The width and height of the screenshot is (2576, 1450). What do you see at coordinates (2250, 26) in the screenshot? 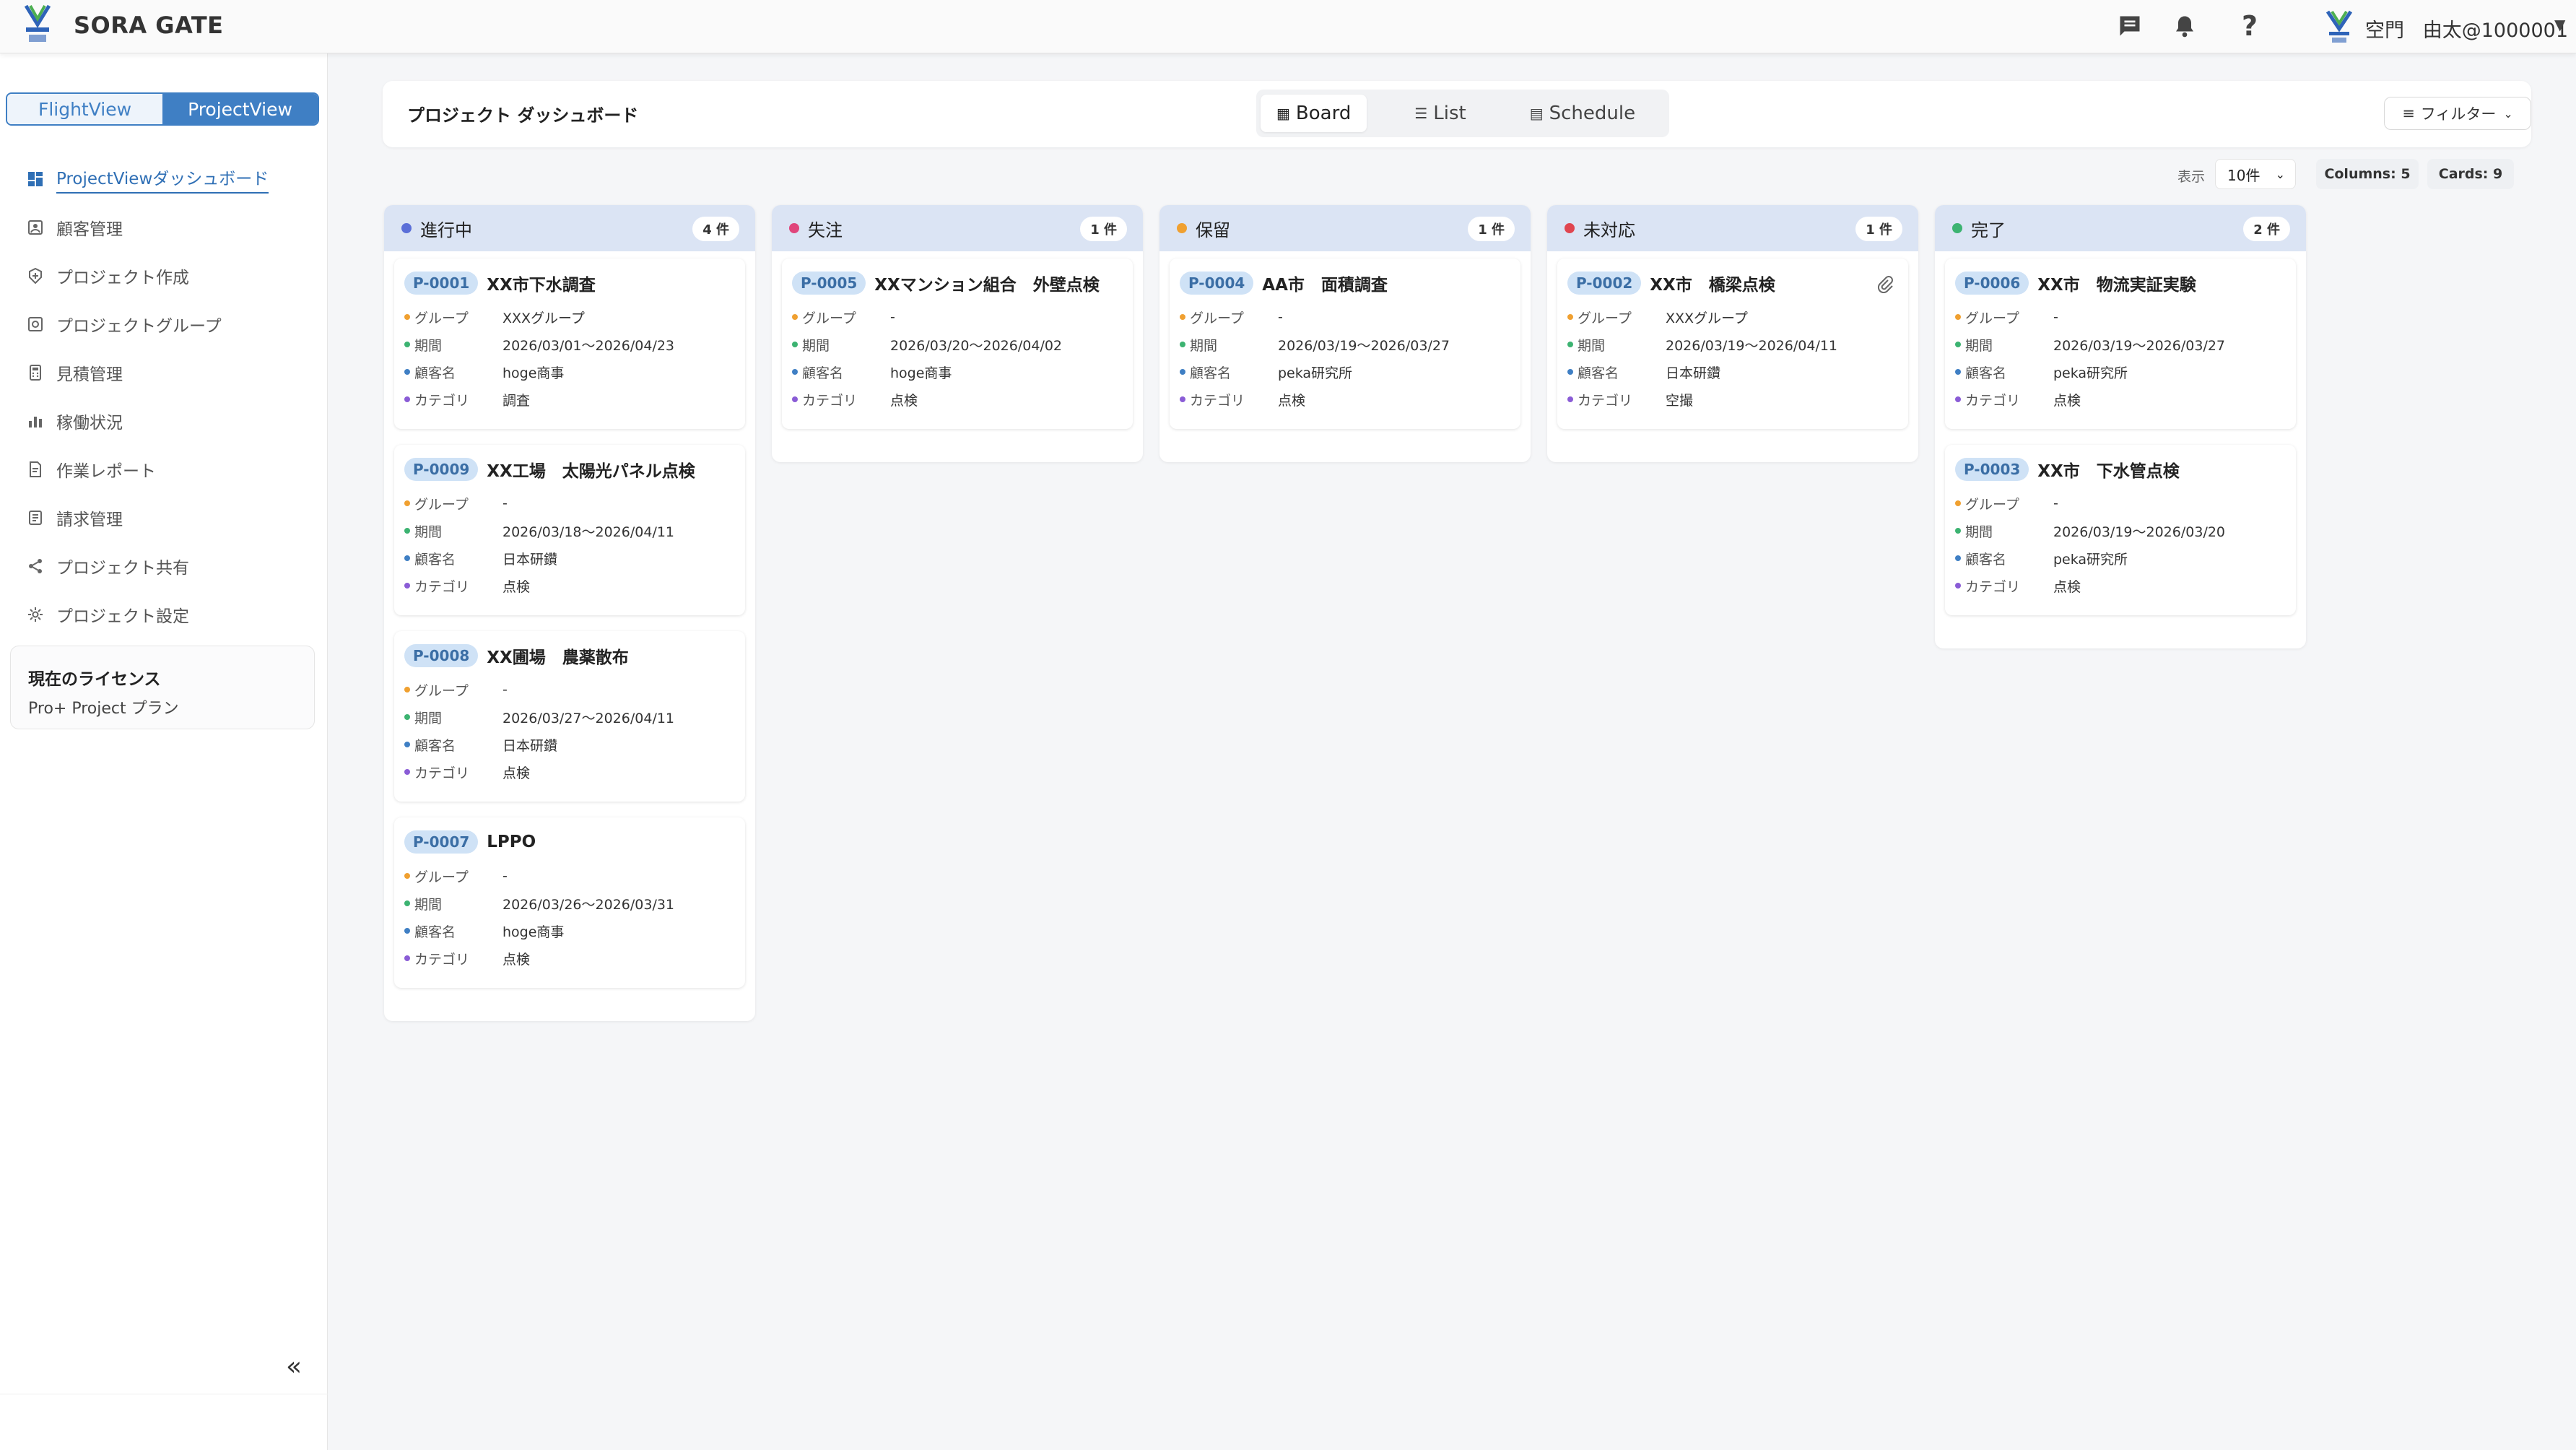
I see `help-icon: ?` at bounding box center [2250, 26].